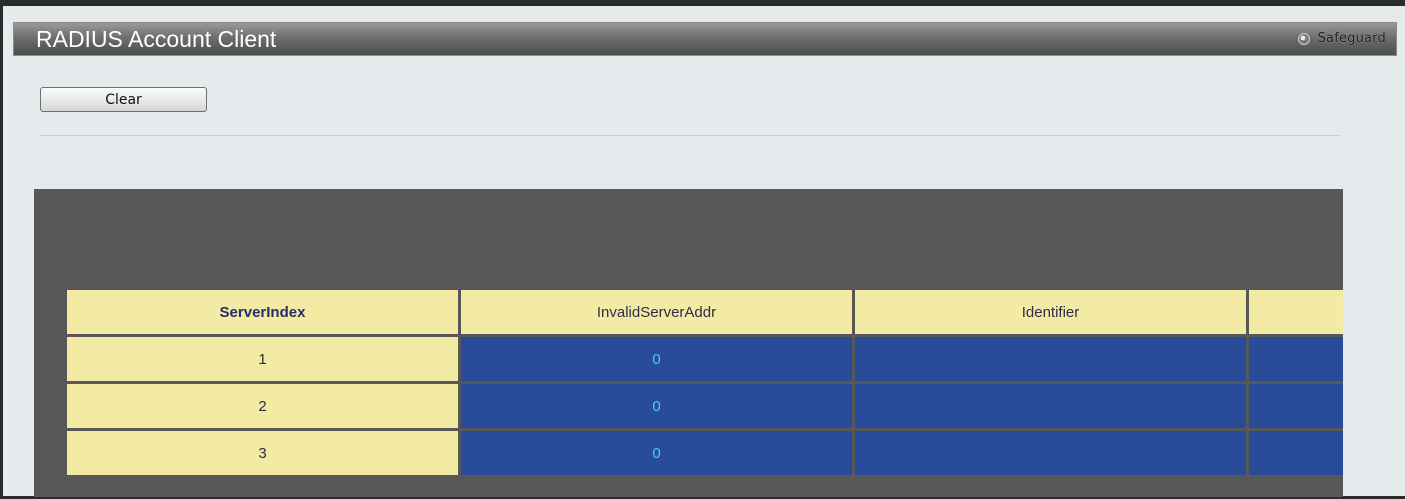  Describe the element at coordinates (262, 359) in the screenshot. I see `server-index-cell: 1` at that location.